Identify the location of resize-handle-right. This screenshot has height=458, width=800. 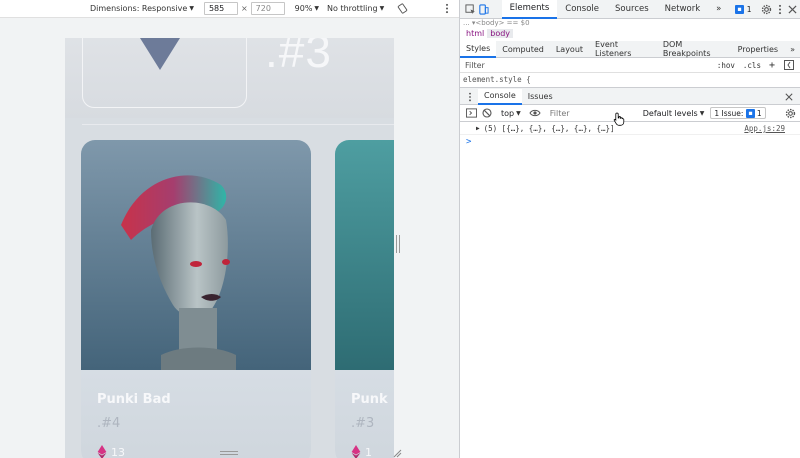
(398, 244).